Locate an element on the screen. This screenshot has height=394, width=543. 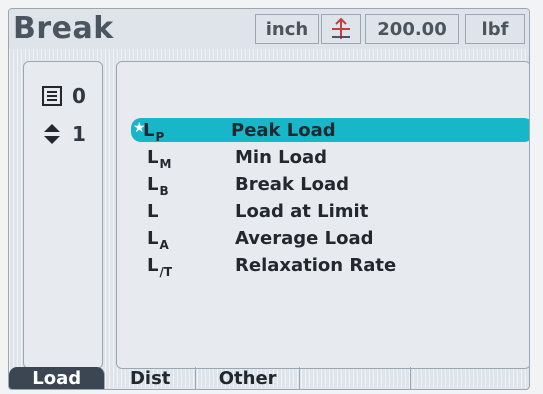
item-symbol: LM is located at coordinates (159, 158).